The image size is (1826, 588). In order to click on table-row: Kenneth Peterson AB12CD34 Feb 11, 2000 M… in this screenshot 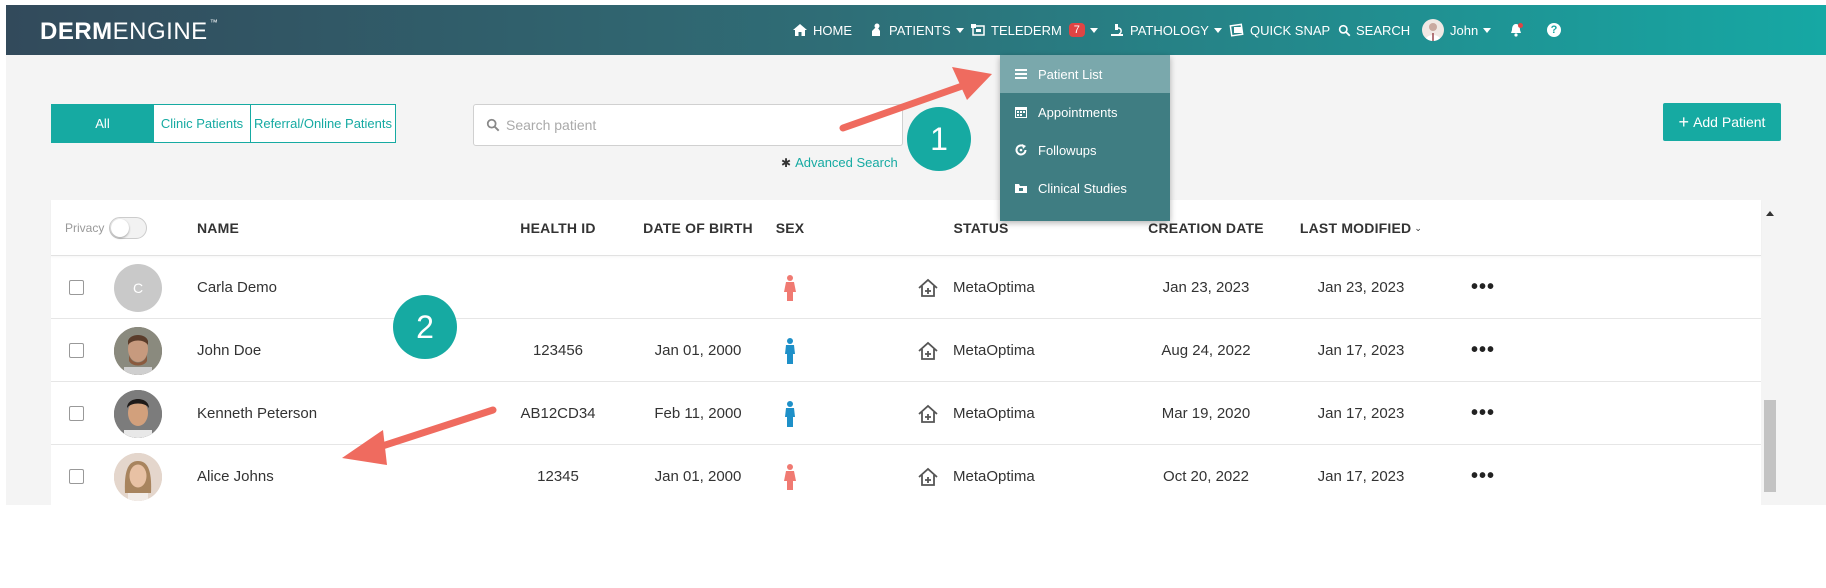, I will do `click(906, 413)`.